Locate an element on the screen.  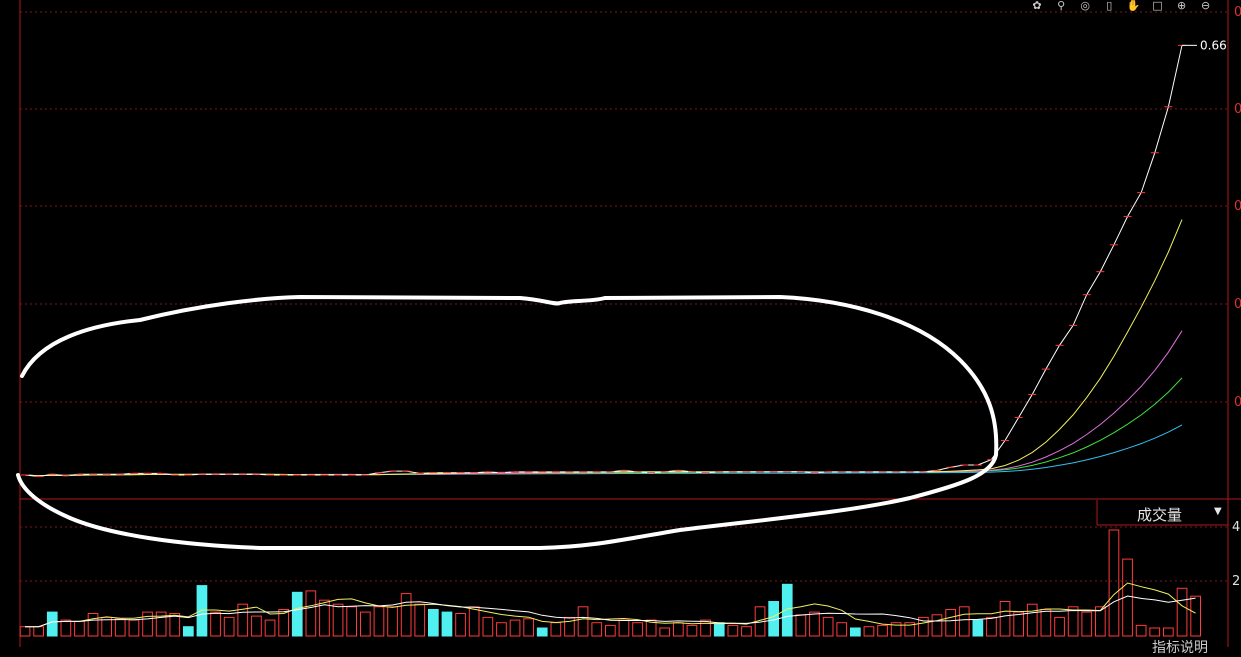
volume-axis-label: 2 is located at coordinates (1236, 581).